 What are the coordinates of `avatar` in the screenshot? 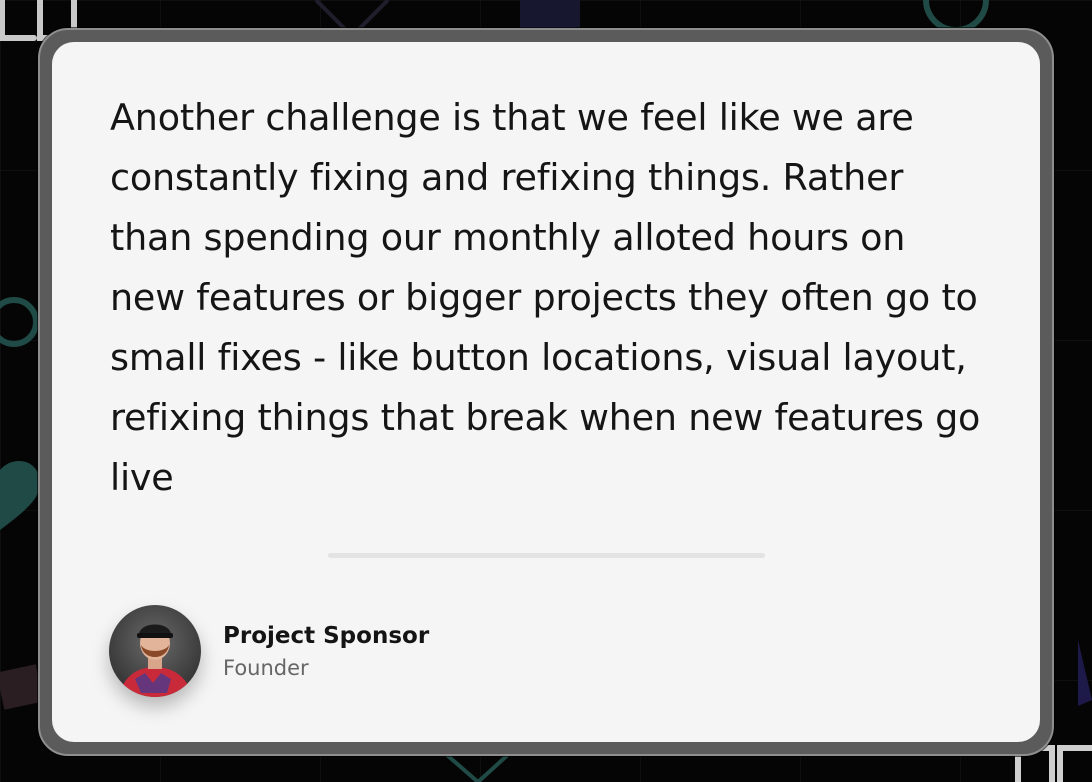 It's located at (155, 651).